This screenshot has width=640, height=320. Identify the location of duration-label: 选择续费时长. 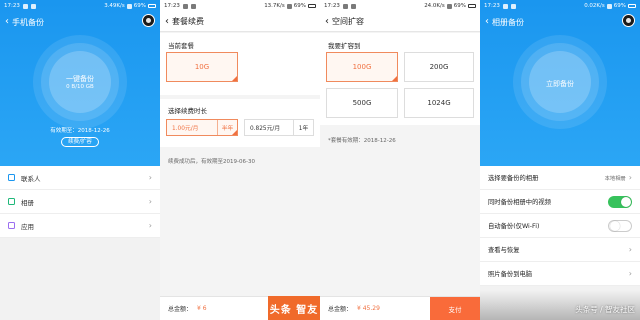
(187, 111).